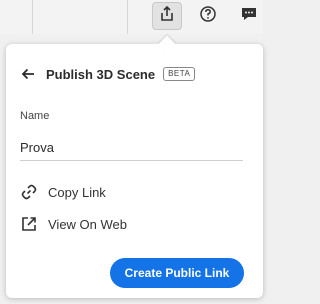 The image size is (320, 304). What do you see at coordinates (77, 192) in the screenshot?
I see `copy-link-label: Copy Link` at bounding box center [77, 192].